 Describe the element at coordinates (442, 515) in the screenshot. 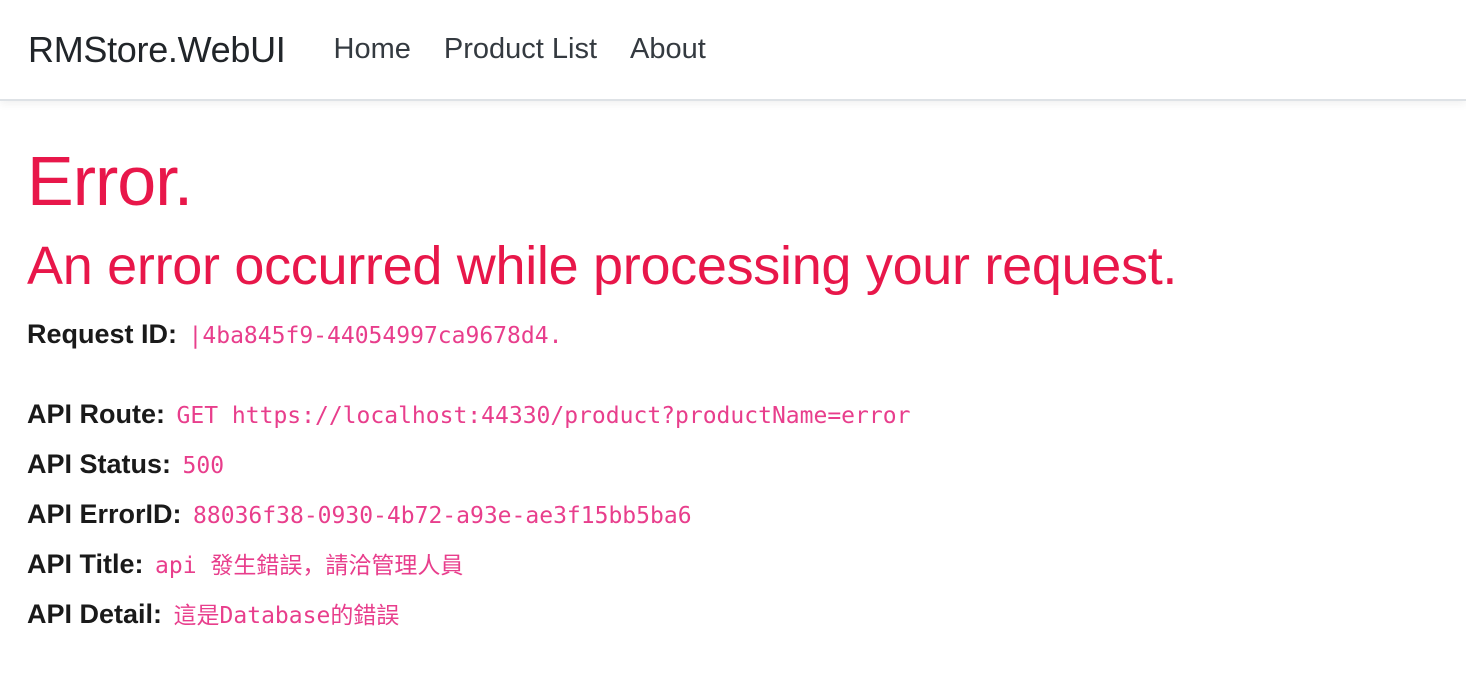

I see `api-errorid-value: 88036f38-0930-4b72-a93e-ae3f15bb5ba6` at that location.